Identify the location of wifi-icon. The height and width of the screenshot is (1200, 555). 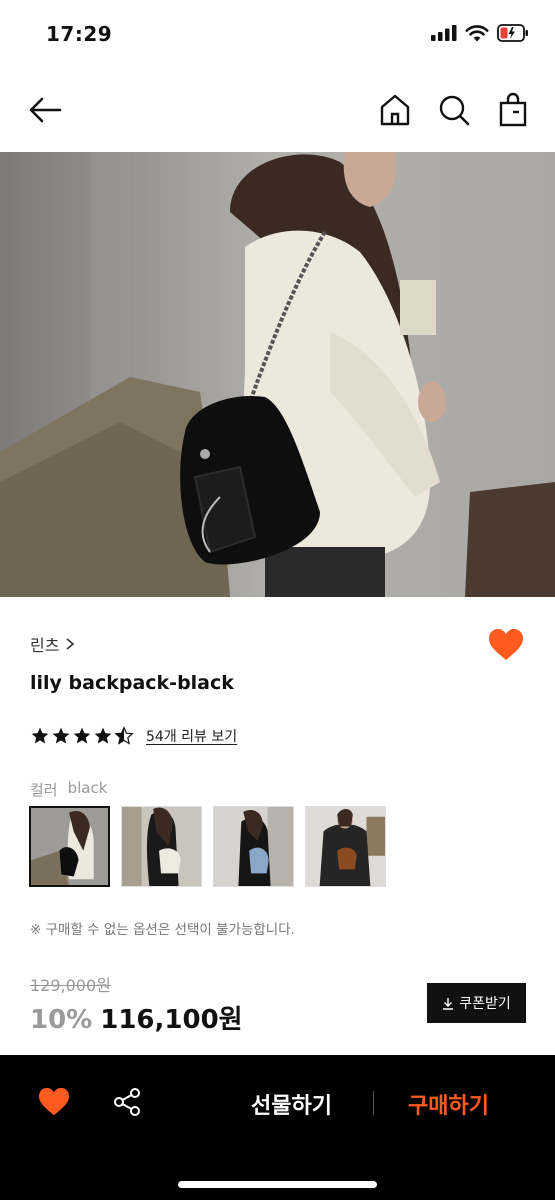
(477, 32).